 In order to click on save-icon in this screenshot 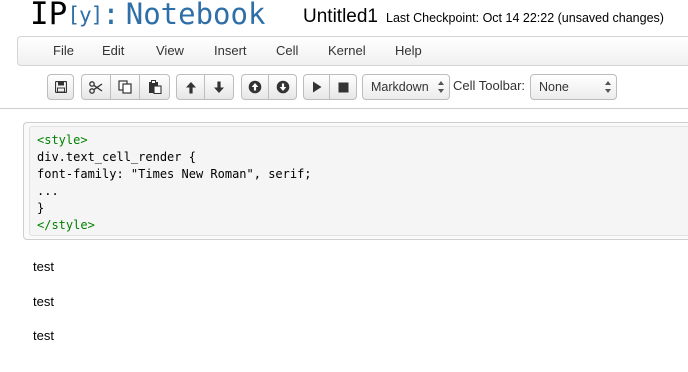, I will do `click(60, 87)`.